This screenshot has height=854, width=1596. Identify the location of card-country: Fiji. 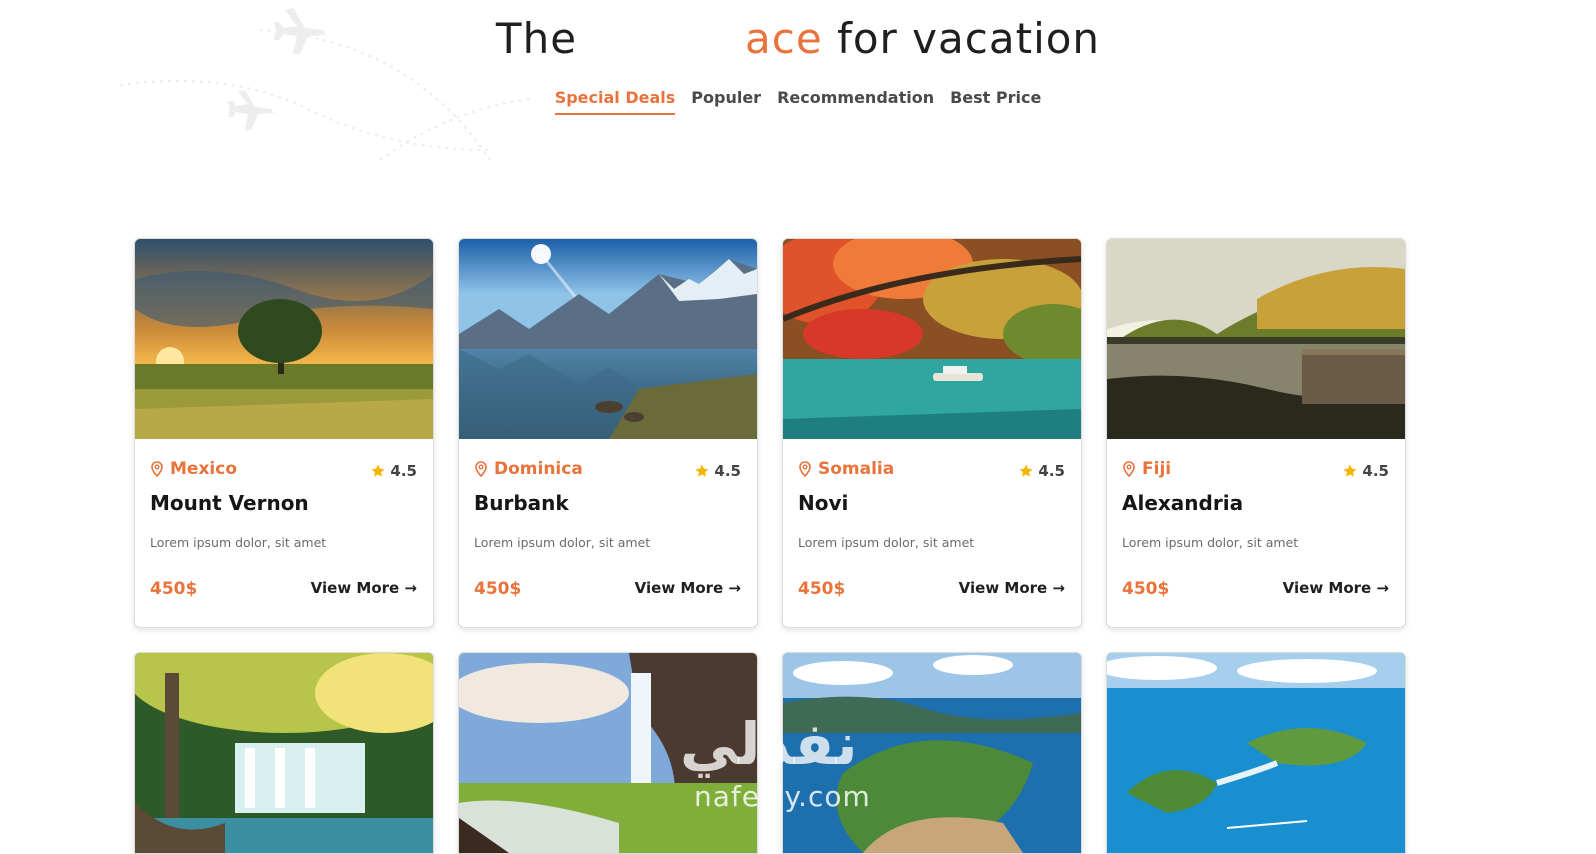
(1157, 469).